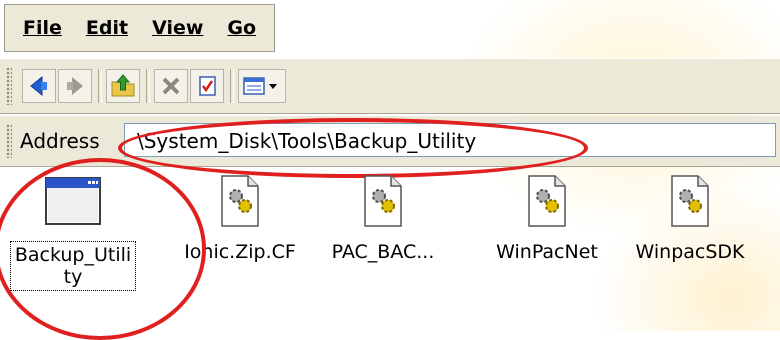  What do you see at coordinates (547, 236) in the screenshot?
I see `file-item-winpacnet: WinPacNet` at bounding box center [547, 236].